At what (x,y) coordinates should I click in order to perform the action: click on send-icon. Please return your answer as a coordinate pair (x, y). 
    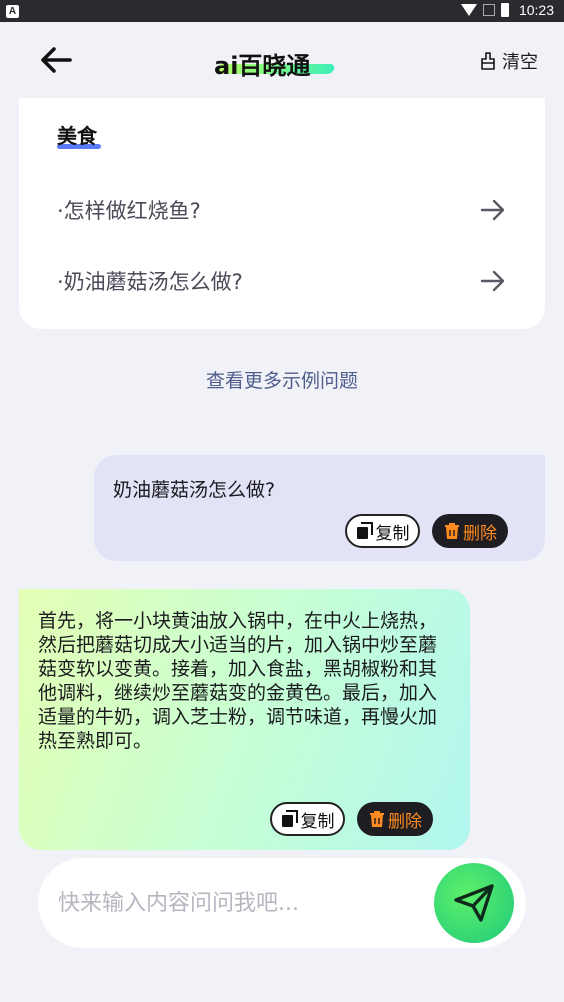
    Looking at the image, I should click on (474, 903).